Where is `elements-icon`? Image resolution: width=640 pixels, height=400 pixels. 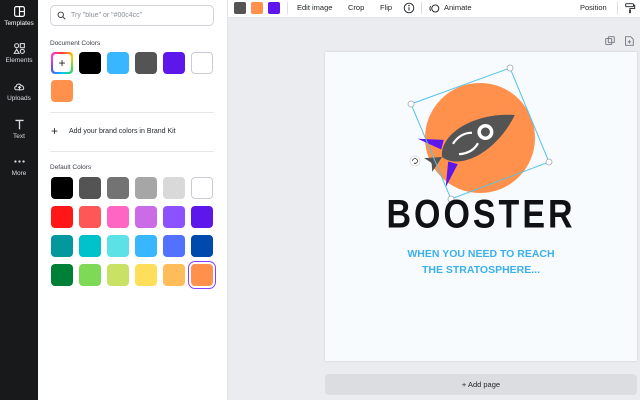 elements-icon is located at coordinates (18, 48).